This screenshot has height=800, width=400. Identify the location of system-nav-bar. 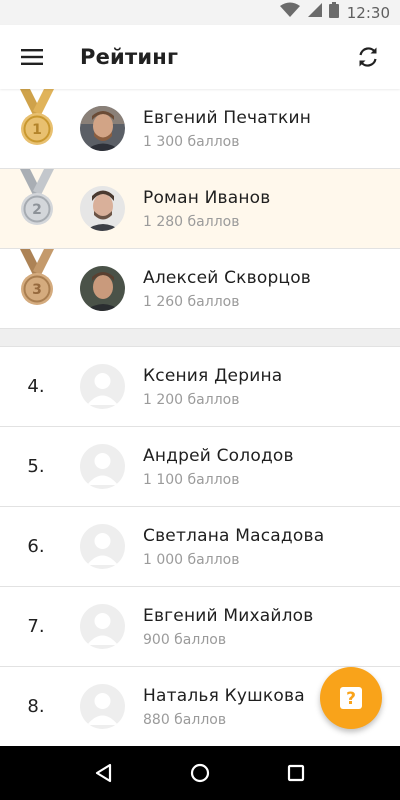
(200, 773).